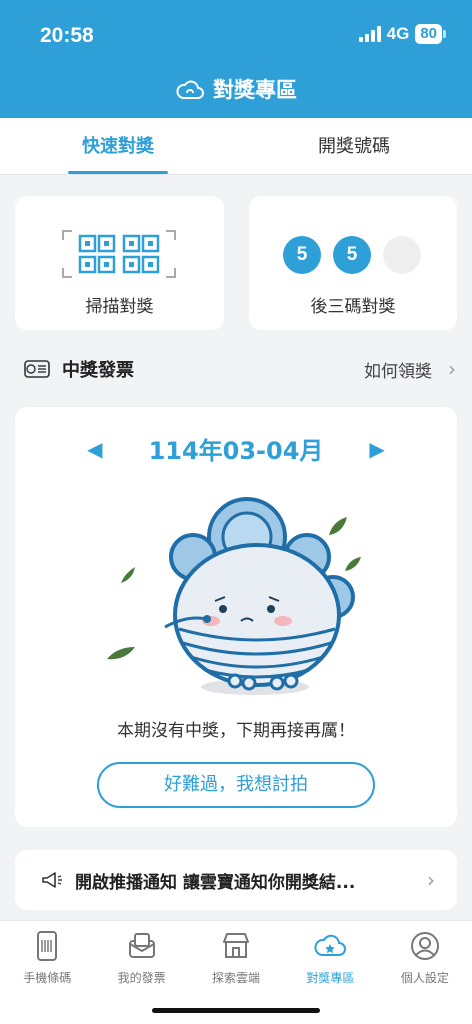 The height and width of the screenshot is (1024, 472). Describe the element at coordinates (236, 978) in the screenshot. I see `nav-label: 探索雲端` at that location.